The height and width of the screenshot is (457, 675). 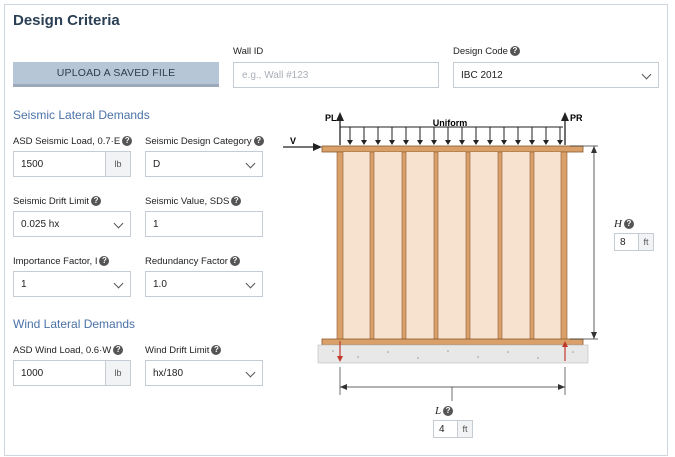 I want to click on importance-value: 1, so click(x=24, y=284).